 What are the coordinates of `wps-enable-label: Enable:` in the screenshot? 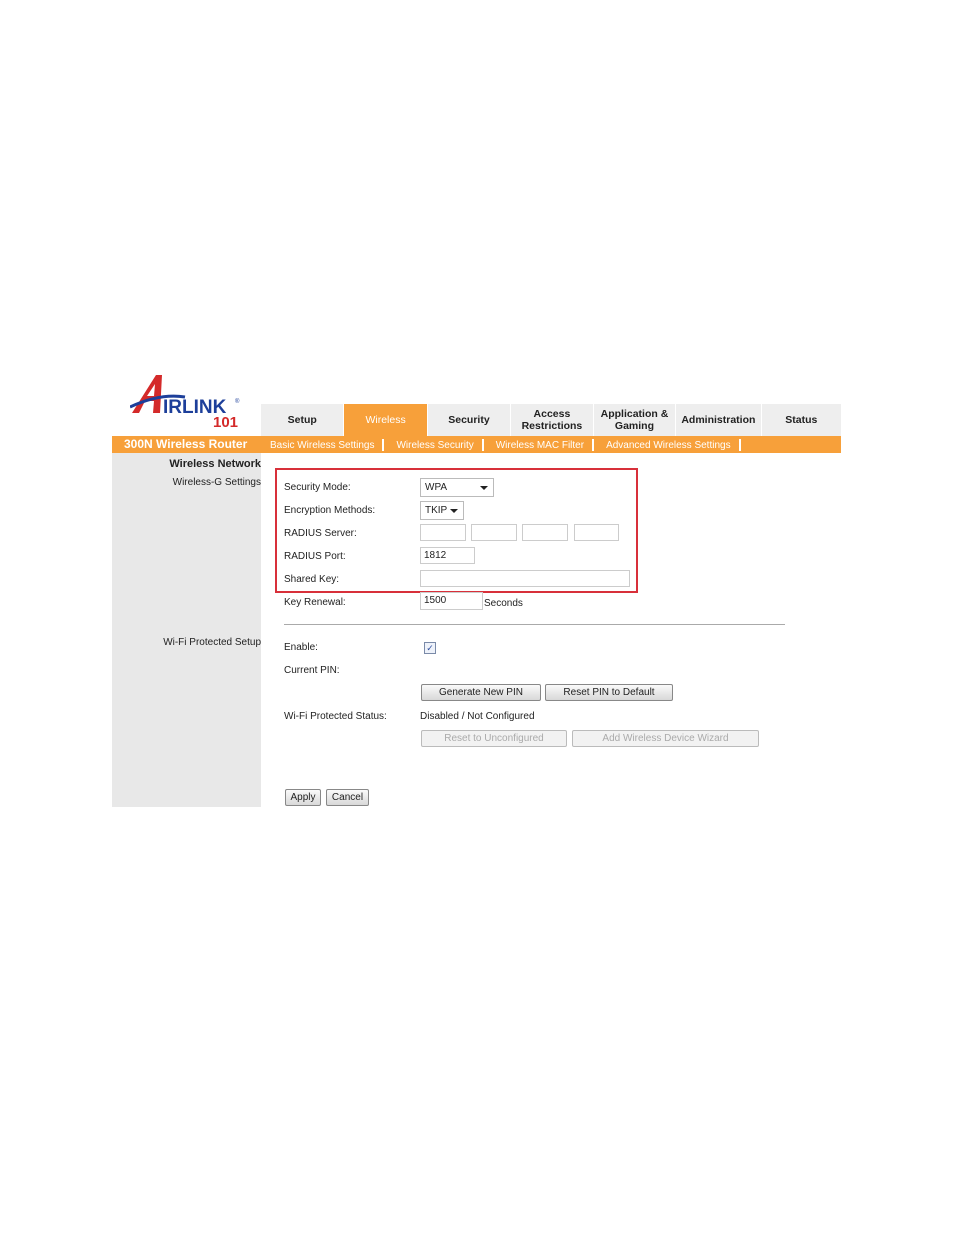 It's located at (301, 647).